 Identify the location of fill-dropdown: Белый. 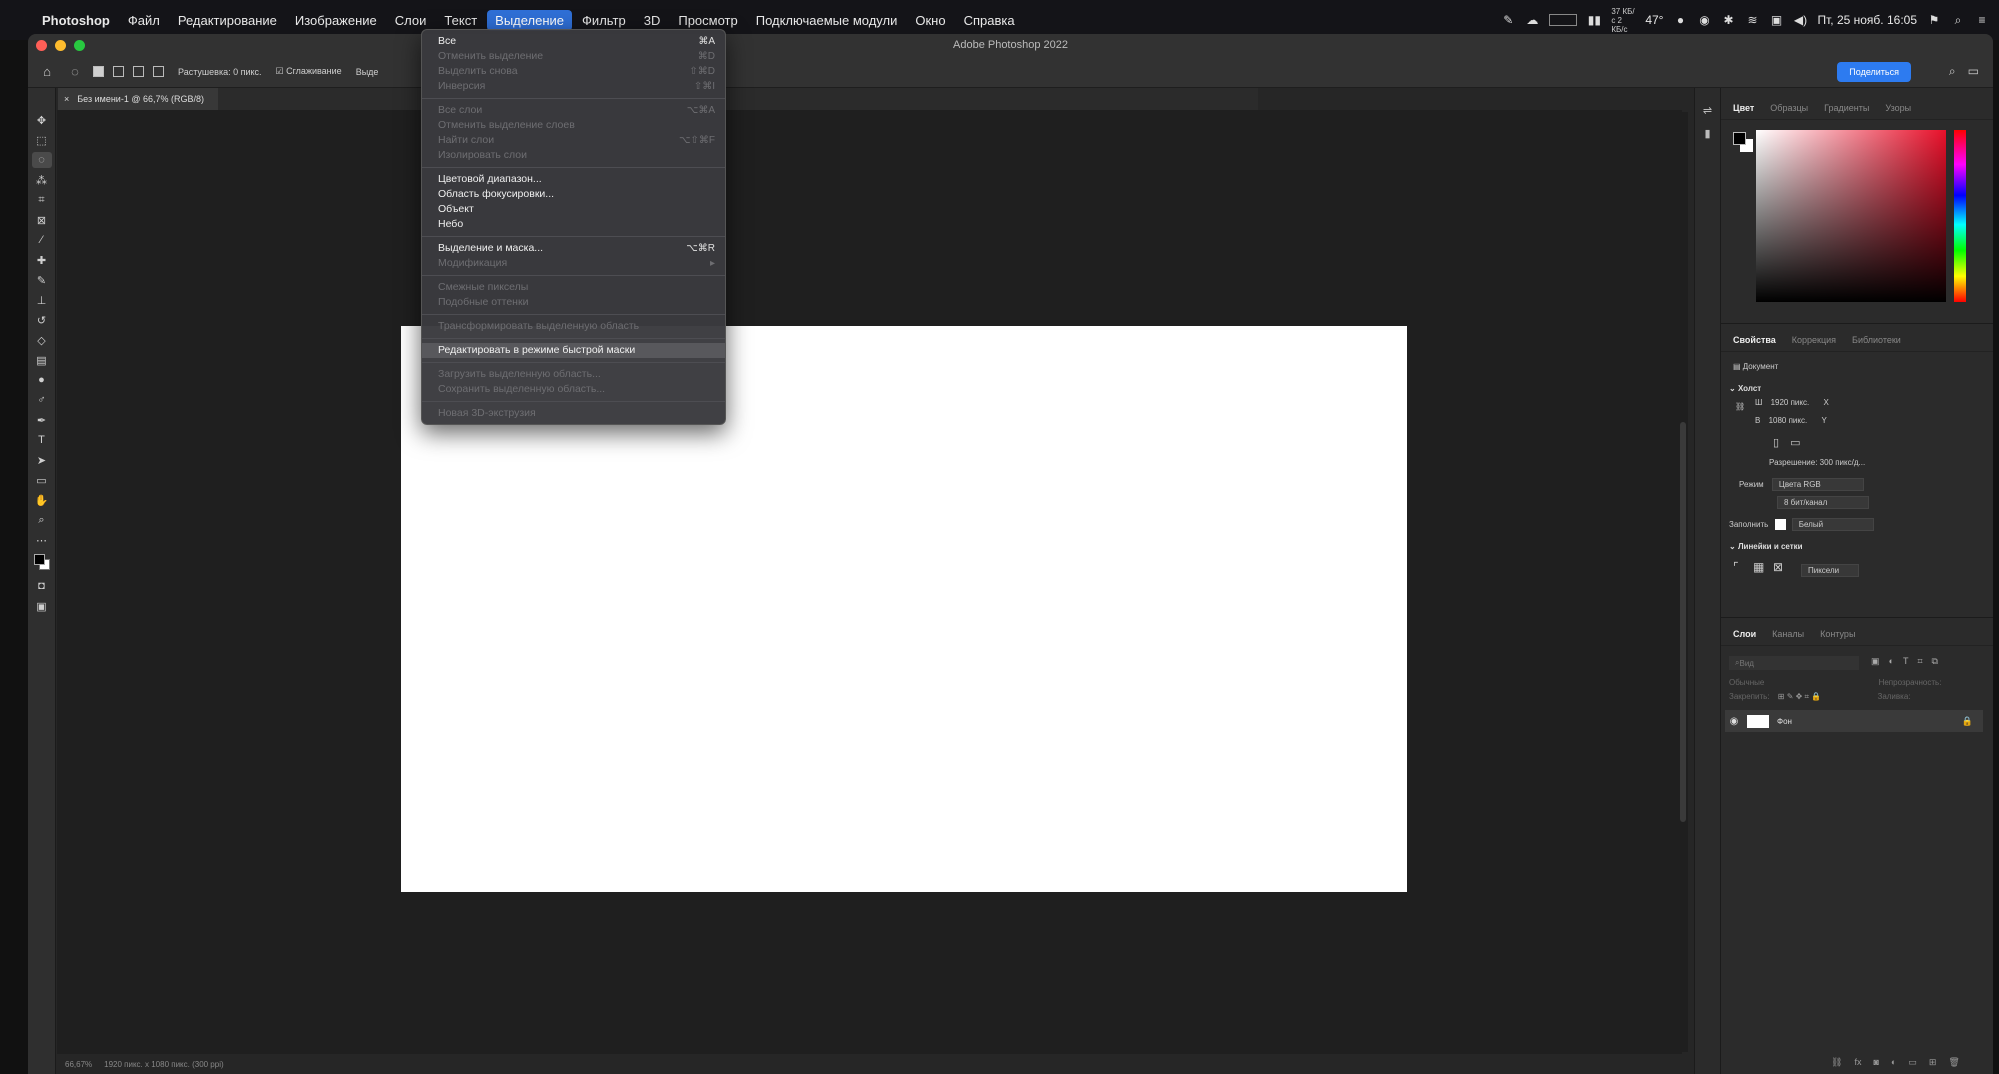
(1832, 524).